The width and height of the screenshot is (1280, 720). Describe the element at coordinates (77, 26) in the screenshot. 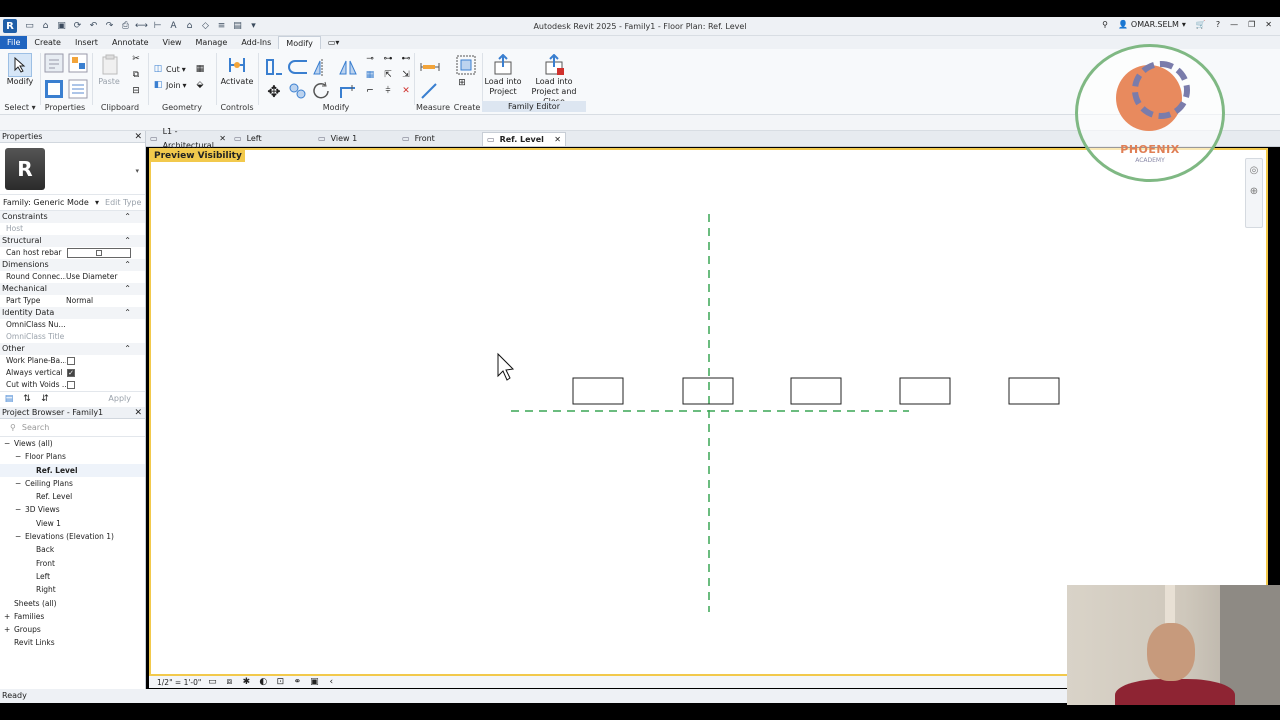

I see `sync-icon: ⟳` at that location.